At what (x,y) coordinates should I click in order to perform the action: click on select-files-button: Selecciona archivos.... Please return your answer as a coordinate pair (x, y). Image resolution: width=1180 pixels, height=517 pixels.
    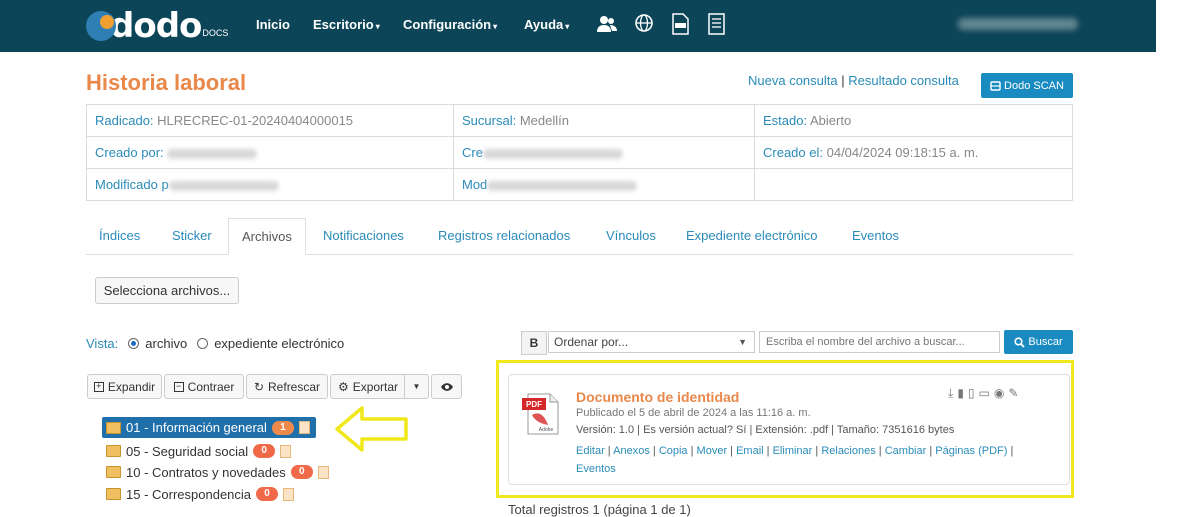
    Looking at the image, I should click on (167, 290).